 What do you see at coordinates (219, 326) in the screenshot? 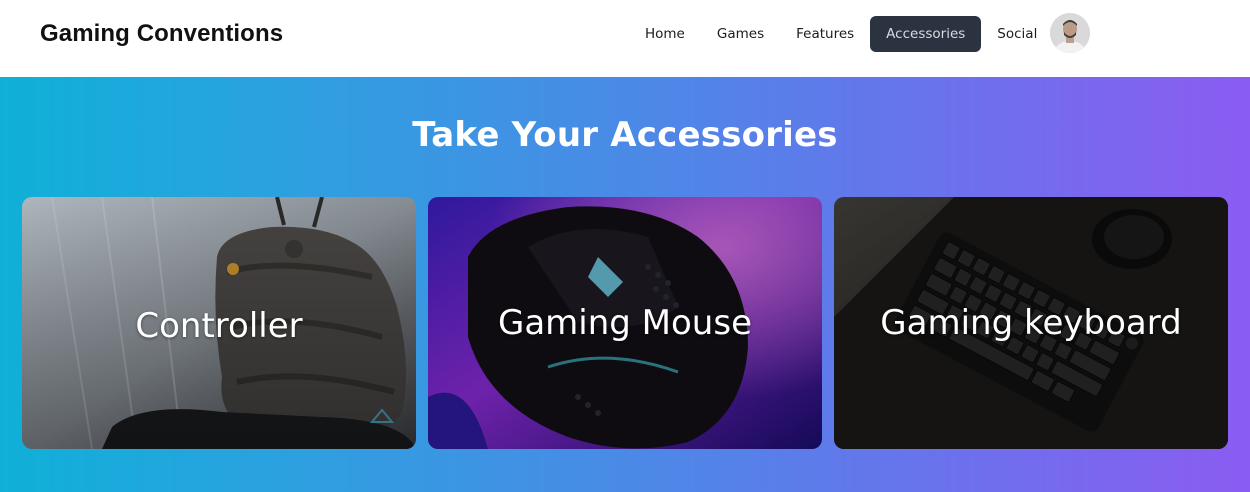
I see `card-label-controller: Controller` at bounding box center [219, 326].